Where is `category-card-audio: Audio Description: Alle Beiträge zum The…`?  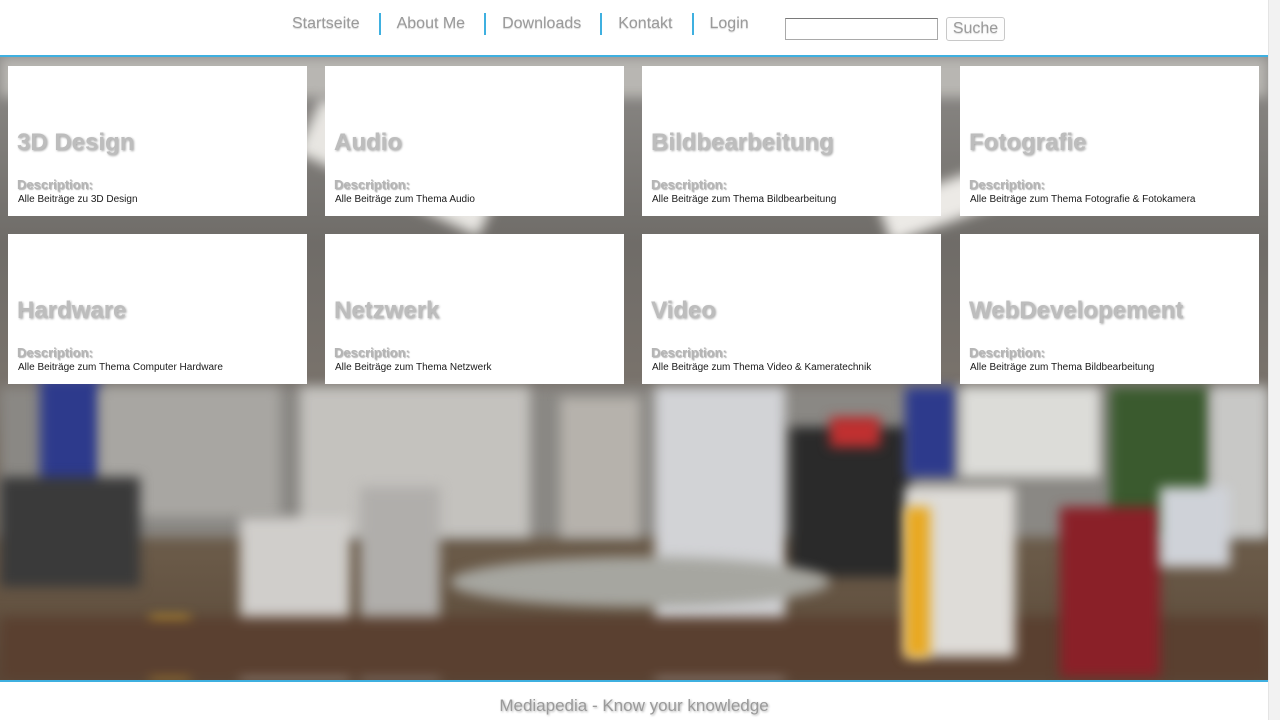
category-card-audio: Audio Description: Alle Beiträge zum The… is located at coordinates (474, 141).